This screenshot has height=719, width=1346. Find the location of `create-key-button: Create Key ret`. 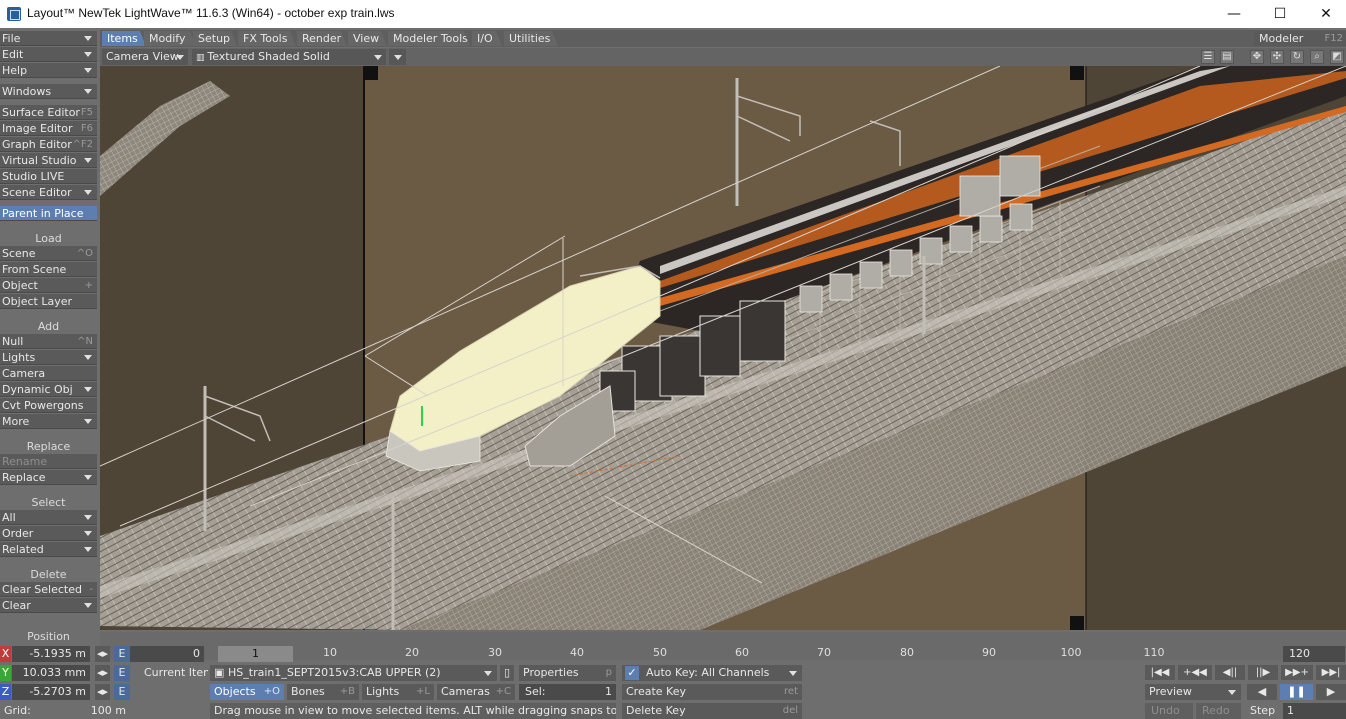

create-key-button: Create Key ret is located at coordinates (712, 692).